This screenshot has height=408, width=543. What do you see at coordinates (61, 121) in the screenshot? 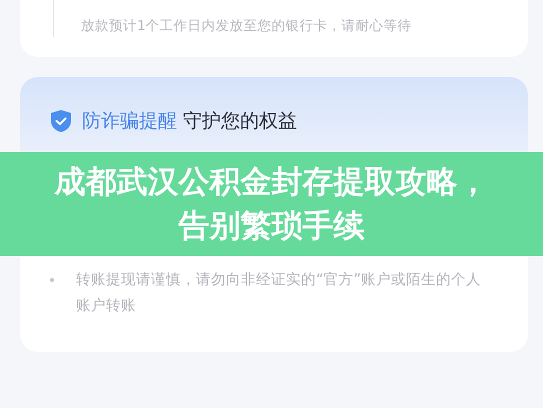
I see `shield-check-icon` at bounding box center [61, 121].